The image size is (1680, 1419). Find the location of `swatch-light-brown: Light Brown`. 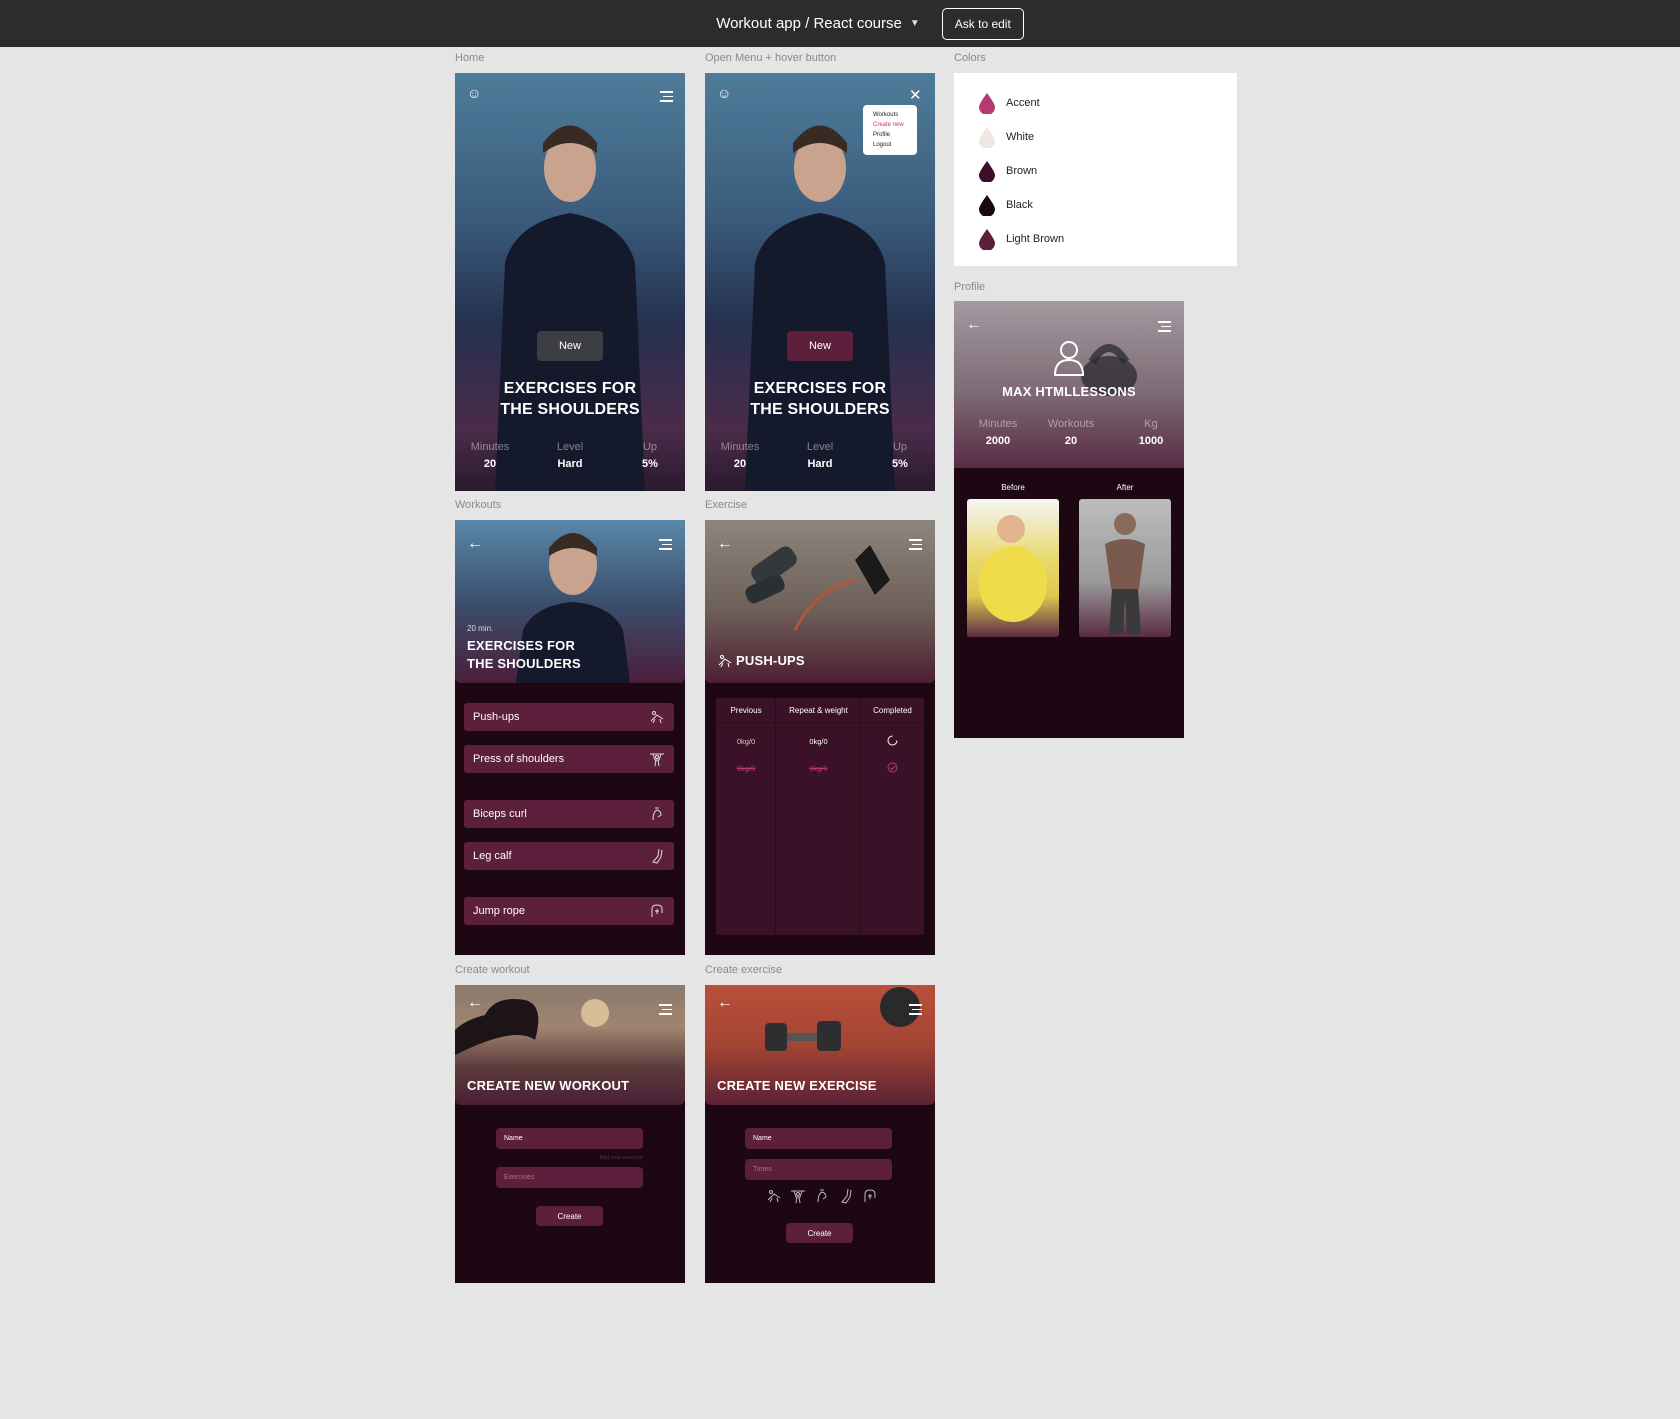

swatch-light-brown: Light Brown is located at coordinates (1021, 239).